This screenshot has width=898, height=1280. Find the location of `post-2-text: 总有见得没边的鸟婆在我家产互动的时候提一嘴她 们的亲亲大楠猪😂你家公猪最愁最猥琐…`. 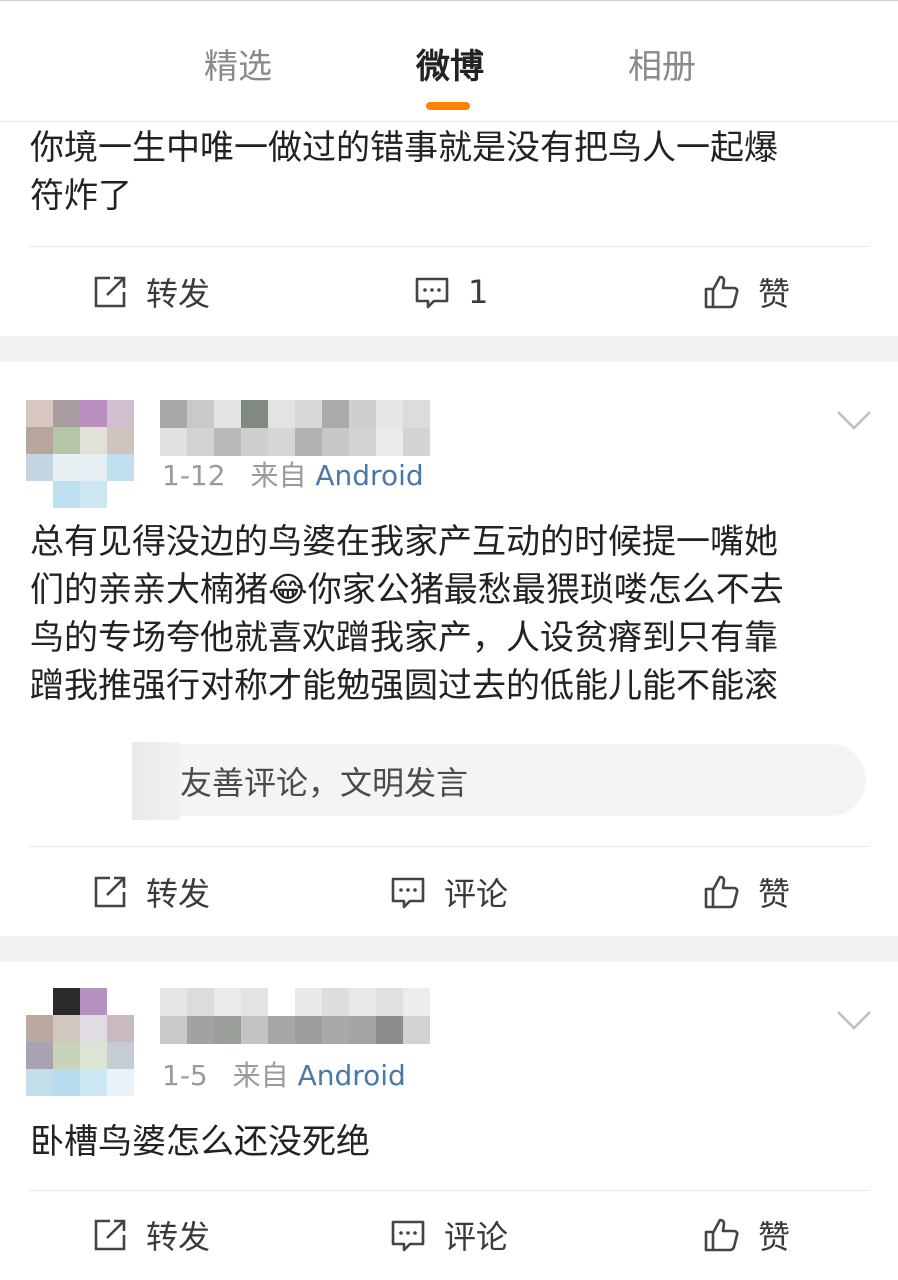

post-2-text: 总有见得没边的鸟婆在我家产互动的时候提一嘴她 们的亲亲大楠猪😂你家公猪最愁最猥琐… is located at coordinates (447, 614).